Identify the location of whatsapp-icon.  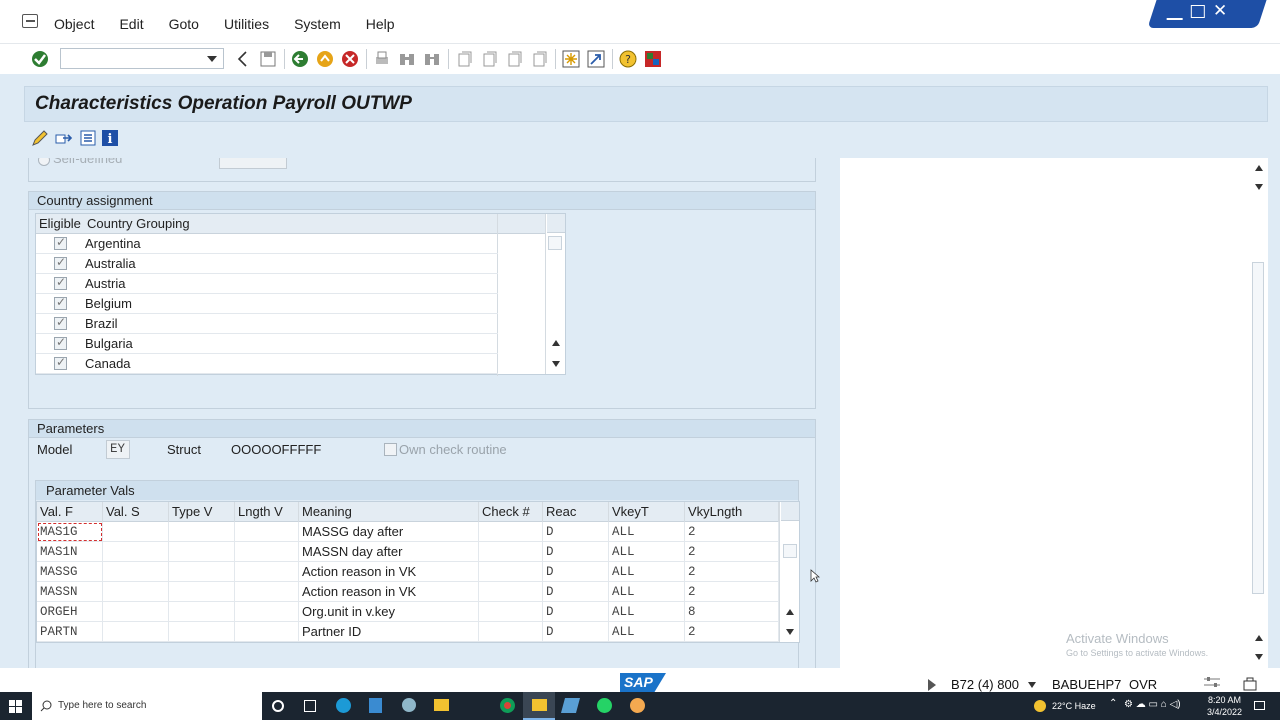
(604, 705).